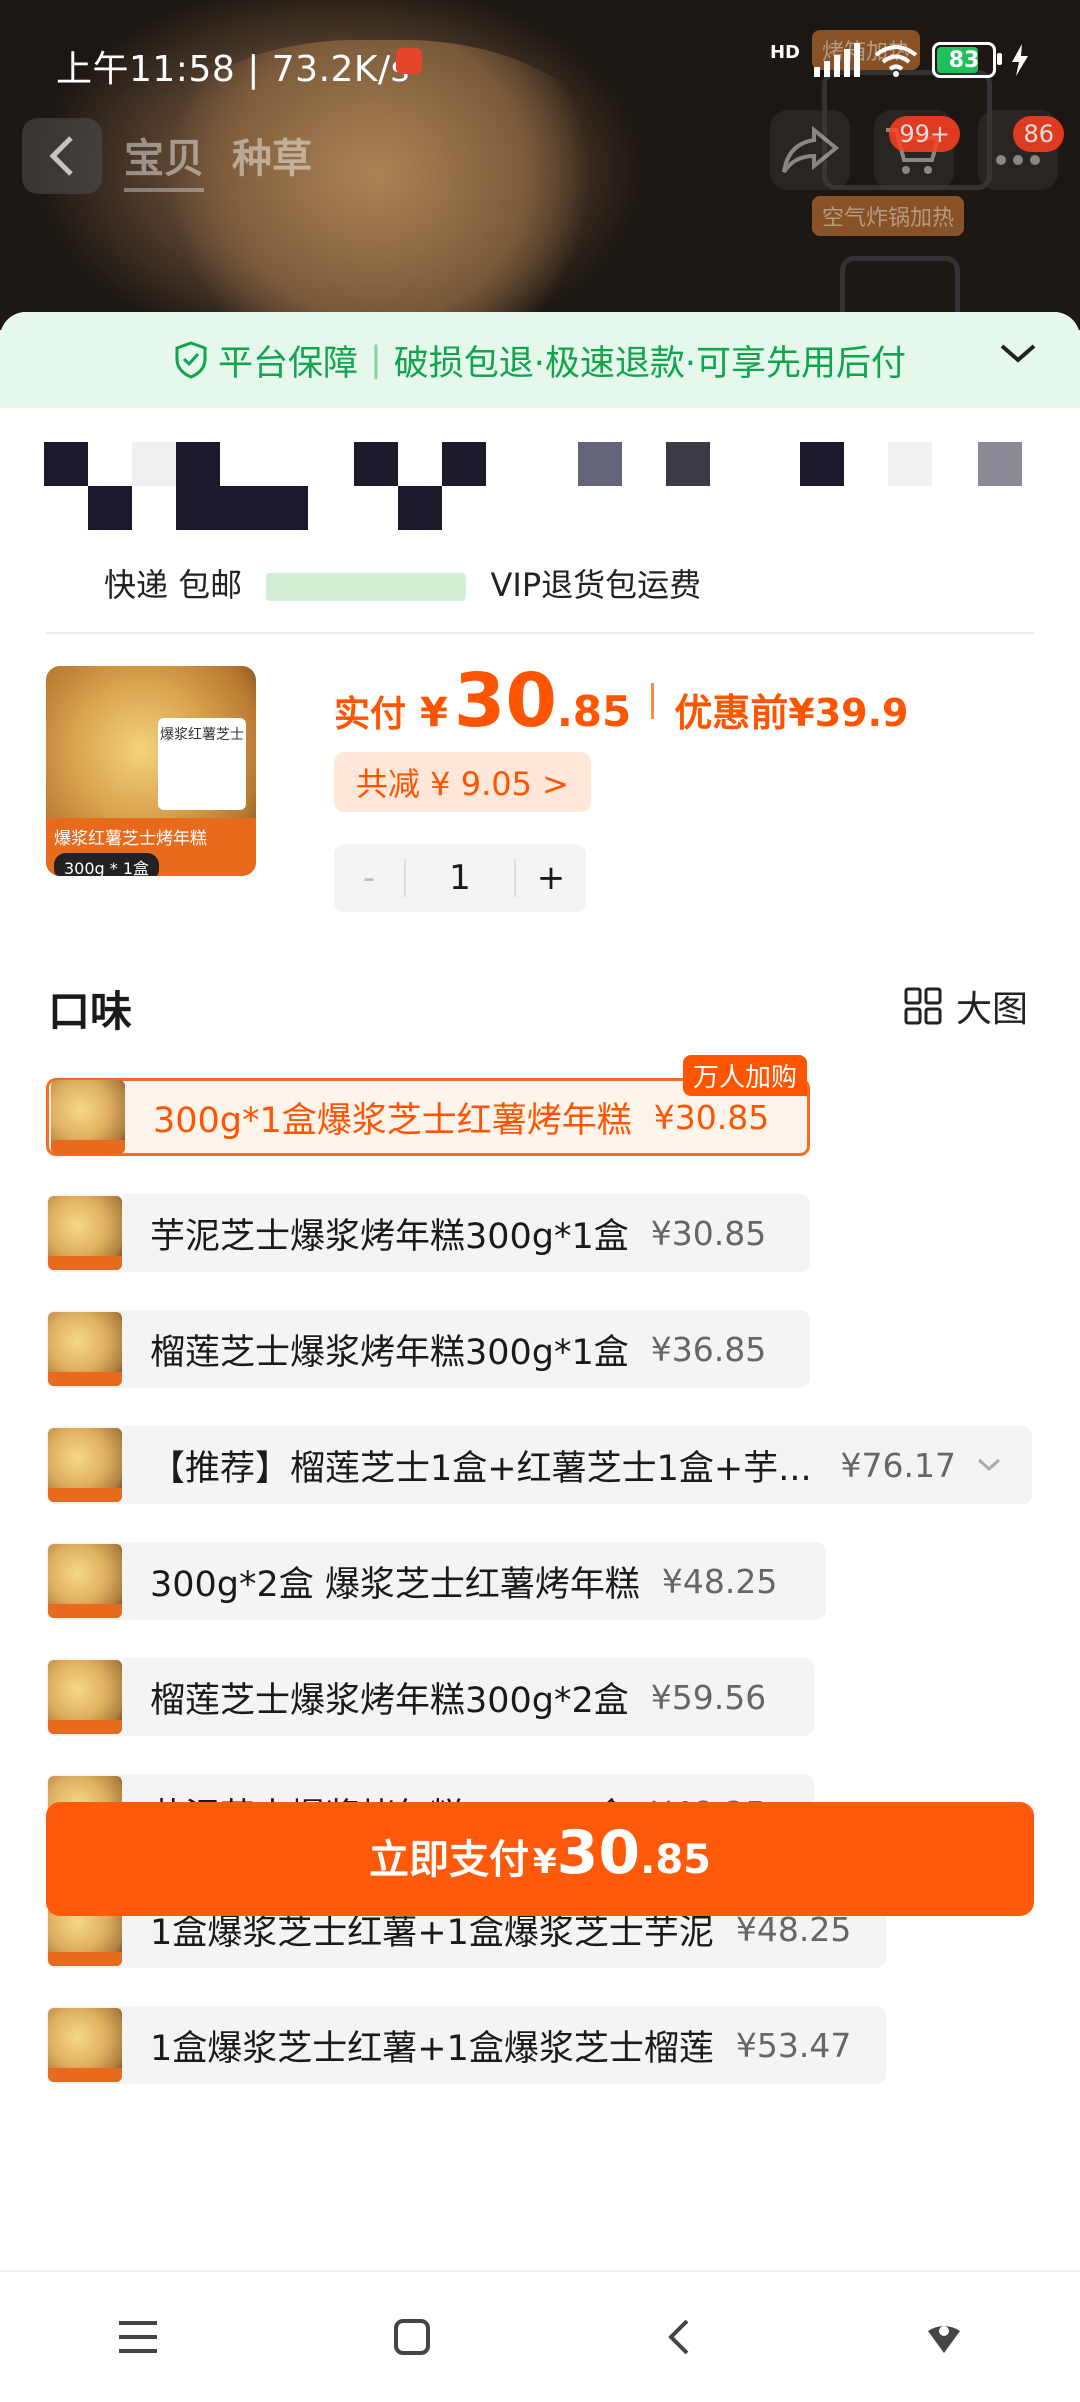  I want to click on header-tabs: 宝贝 种草, so click(218, 159).